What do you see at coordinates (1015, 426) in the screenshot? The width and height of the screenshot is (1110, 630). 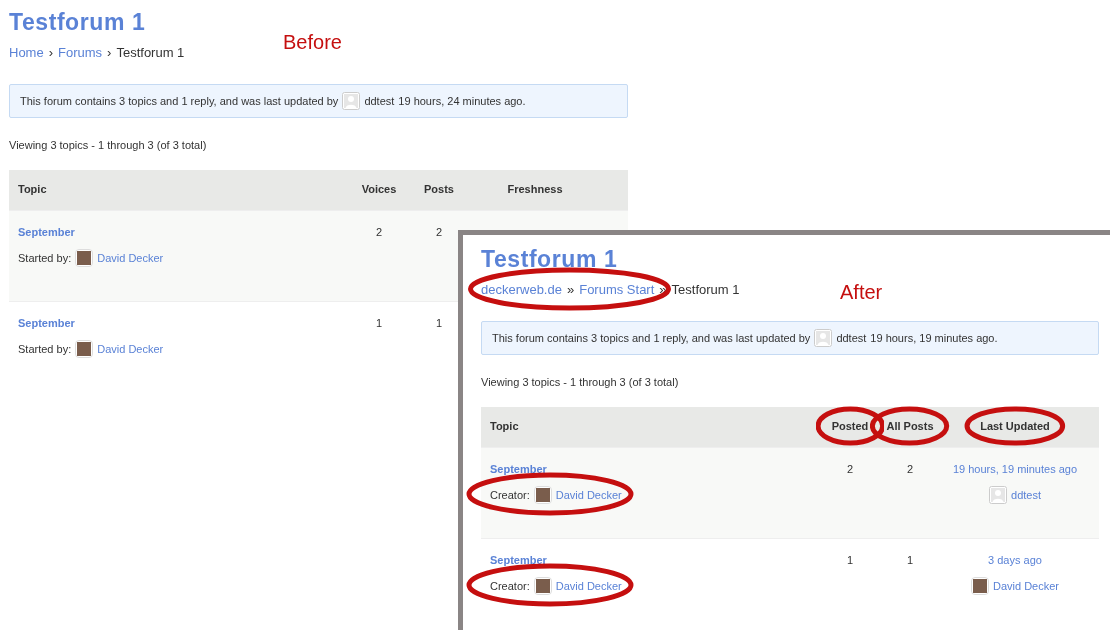 I see `column-header: Last Updated` at bounding box center [1015, 426].